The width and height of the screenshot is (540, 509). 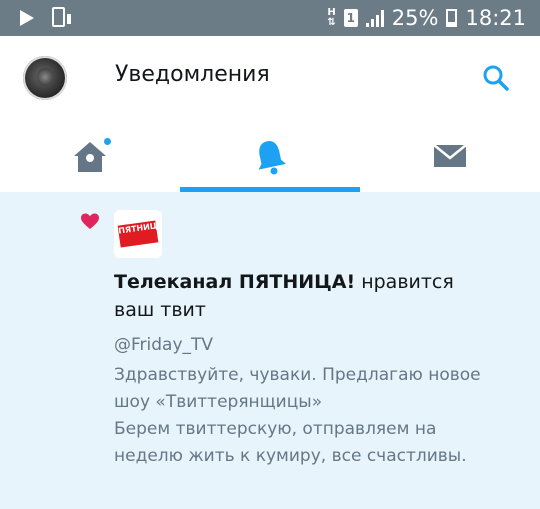 I want to click on bell-icon, so click(x=272, y=158).